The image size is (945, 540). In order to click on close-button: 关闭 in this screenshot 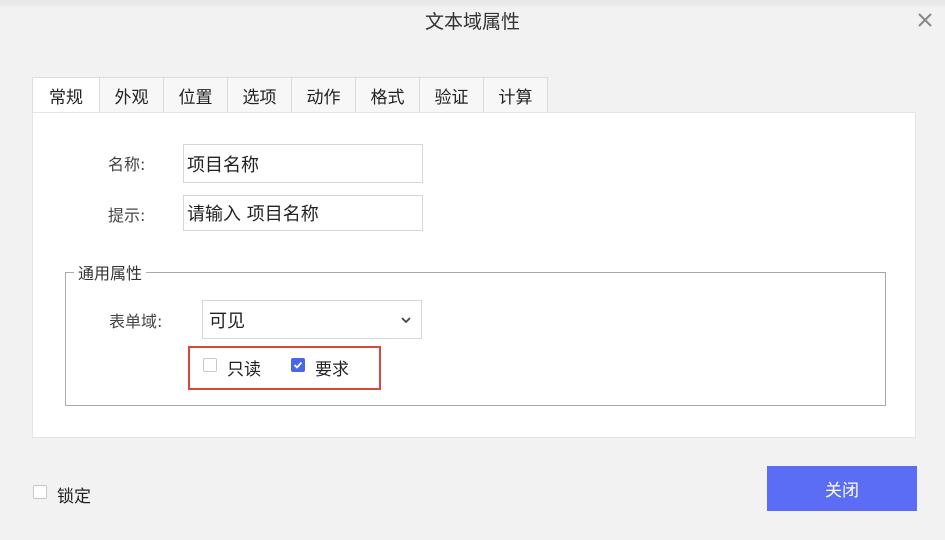, I will do `click(842, 488)`.